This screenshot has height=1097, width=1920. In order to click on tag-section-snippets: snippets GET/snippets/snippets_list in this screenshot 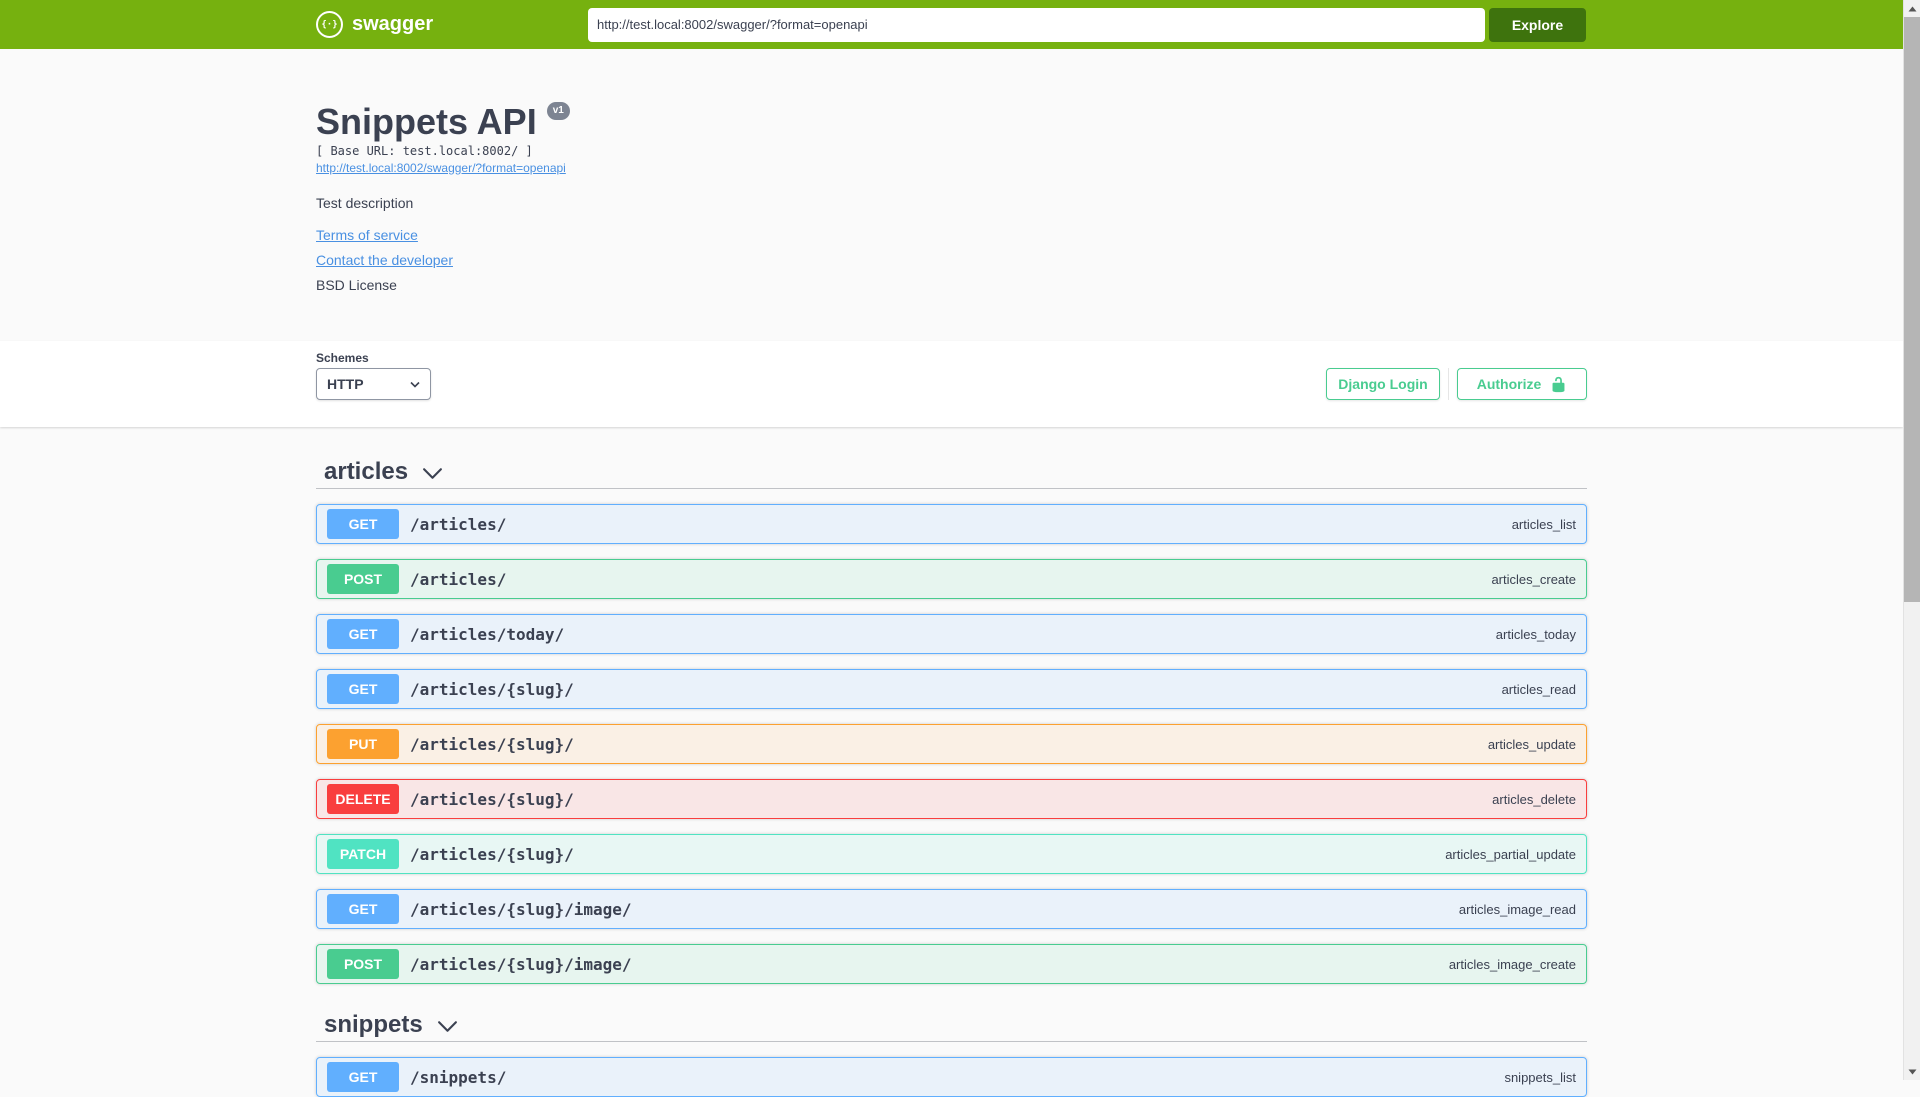, I will do `click(951, 1048)`.